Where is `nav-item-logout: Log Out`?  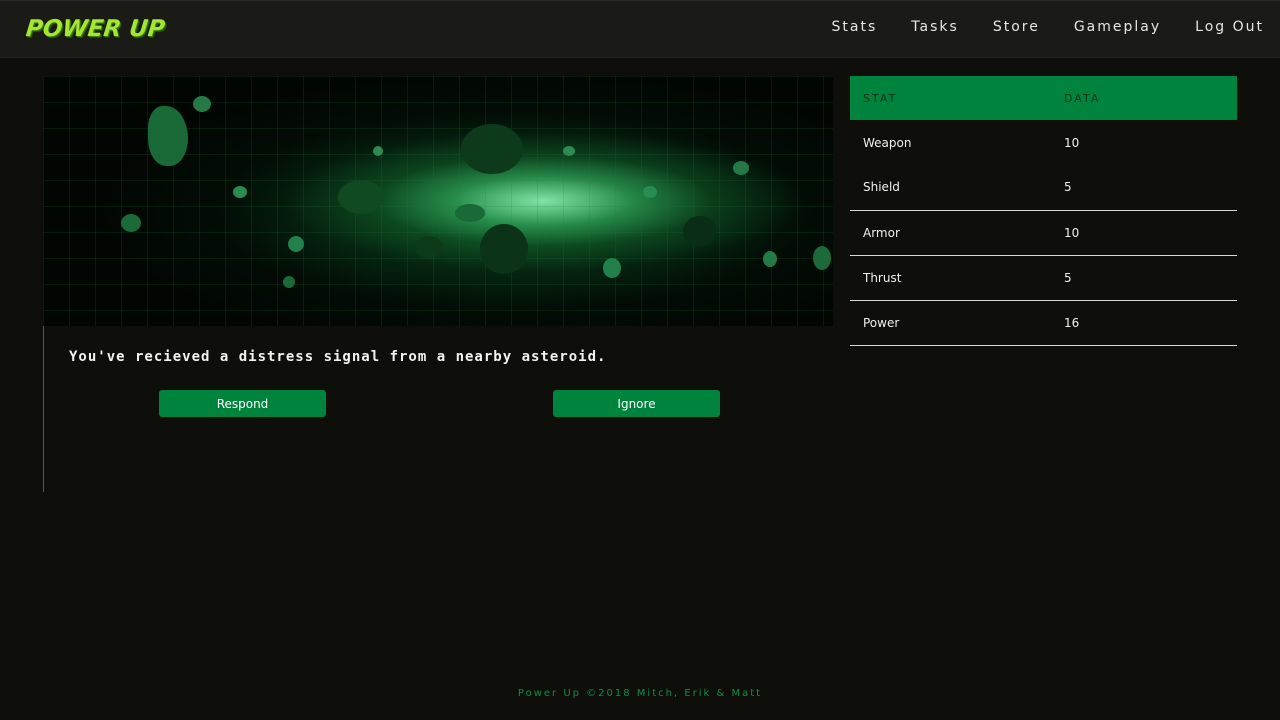
nav-item-logout: Log Out is located at coordinates (1229, 27).